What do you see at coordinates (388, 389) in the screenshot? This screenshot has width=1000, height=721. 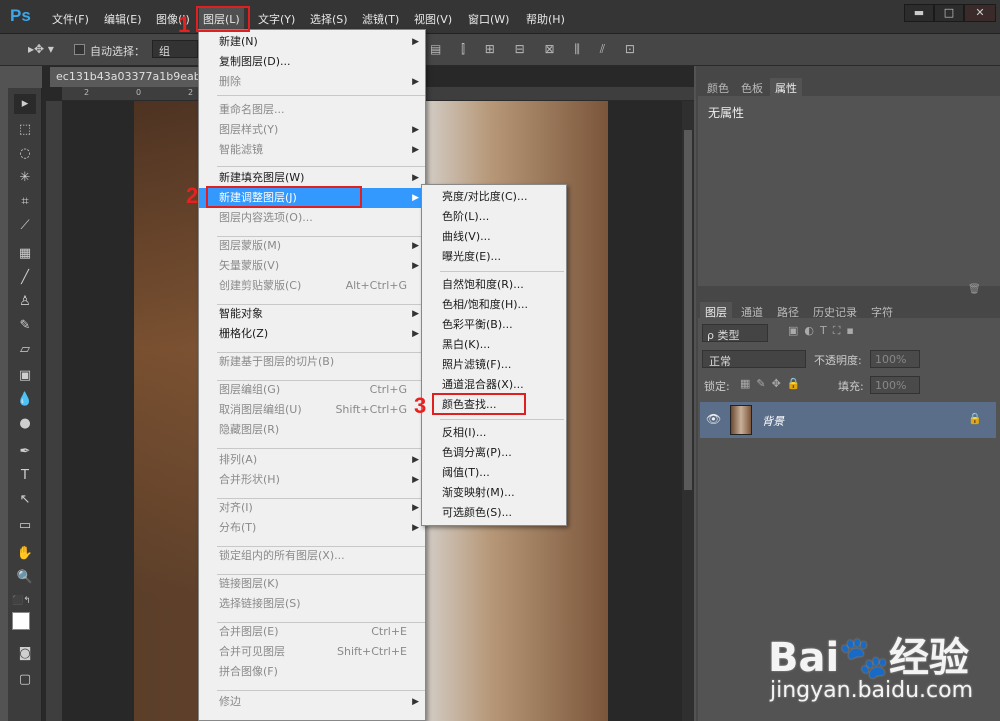 I see `menu-item-shortcut: Ctrl+G` at bounding box center [388, 389].